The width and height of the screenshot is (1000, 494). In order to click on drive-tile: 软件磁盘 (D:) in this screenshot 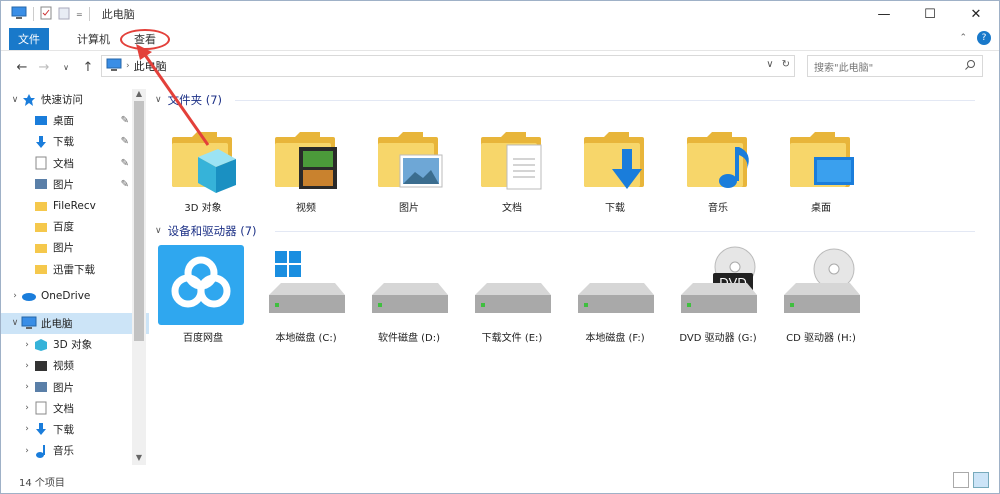, I will do `click(409, 294)`.